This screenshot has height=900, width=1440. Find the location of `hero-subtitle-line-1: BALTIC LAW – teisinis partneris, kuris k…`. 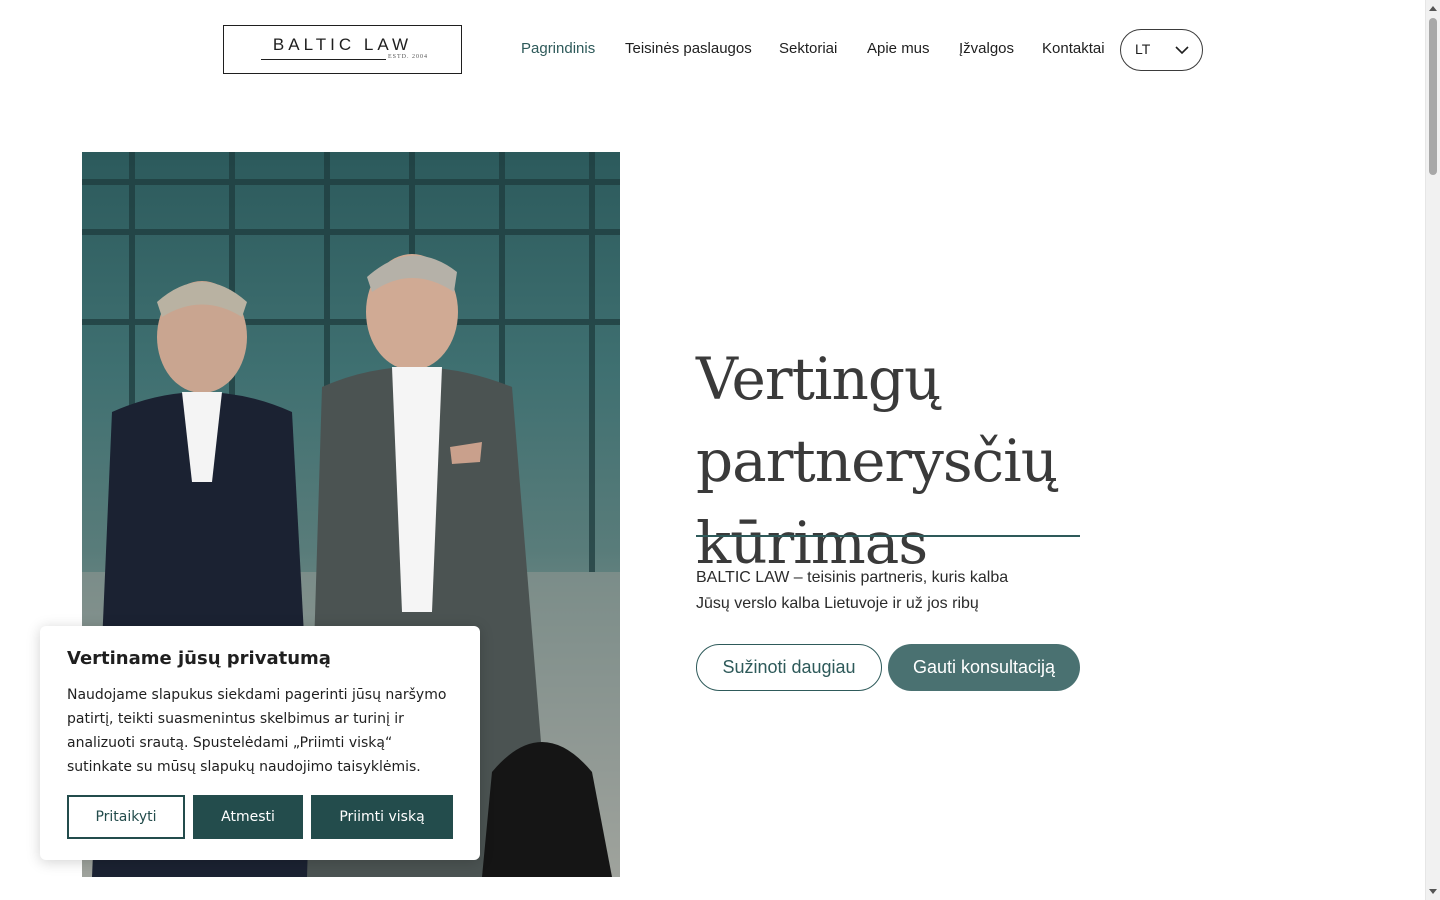

hero-subtitle-line-1: BALTIC LAW – teisinis partneris, kuris k… is located at coordinates (852, 577).